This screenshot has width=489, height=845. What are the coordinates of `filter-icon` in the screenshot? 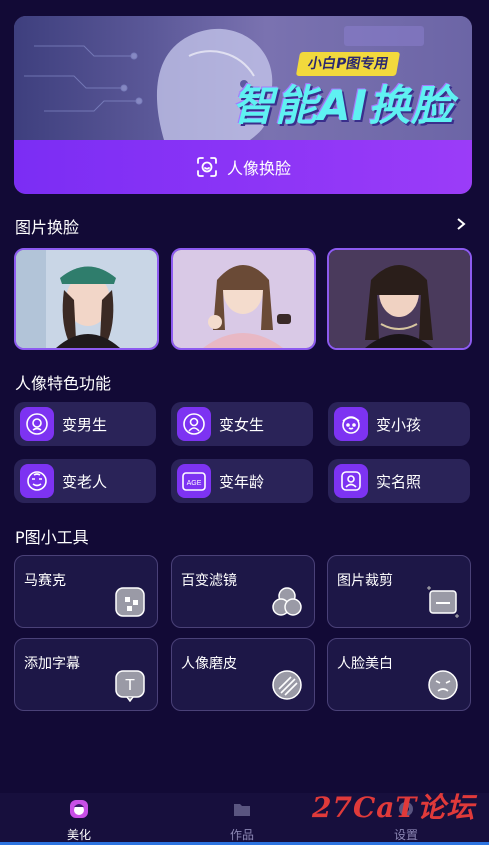 It's located at (287, 601).